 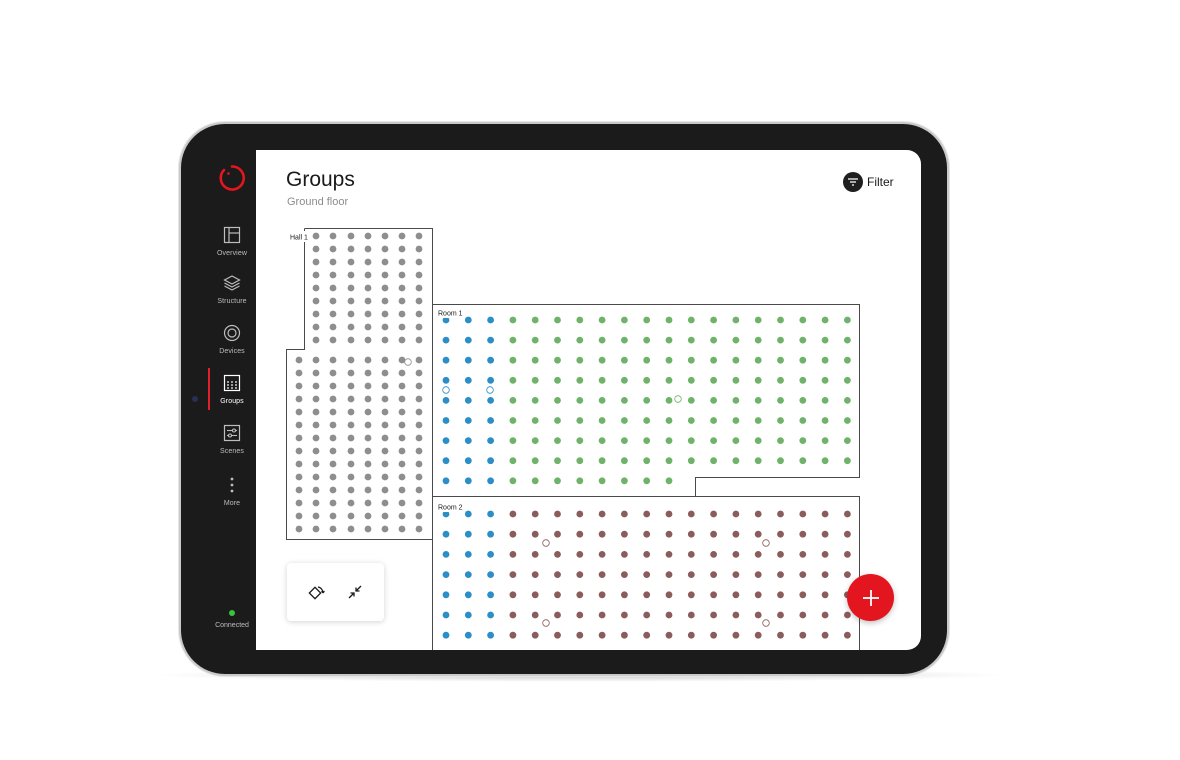 What do you see at coordinates (546, 623) in the screenshot?
I see `sensor-marker-icon` at bounding box center [546, 623].